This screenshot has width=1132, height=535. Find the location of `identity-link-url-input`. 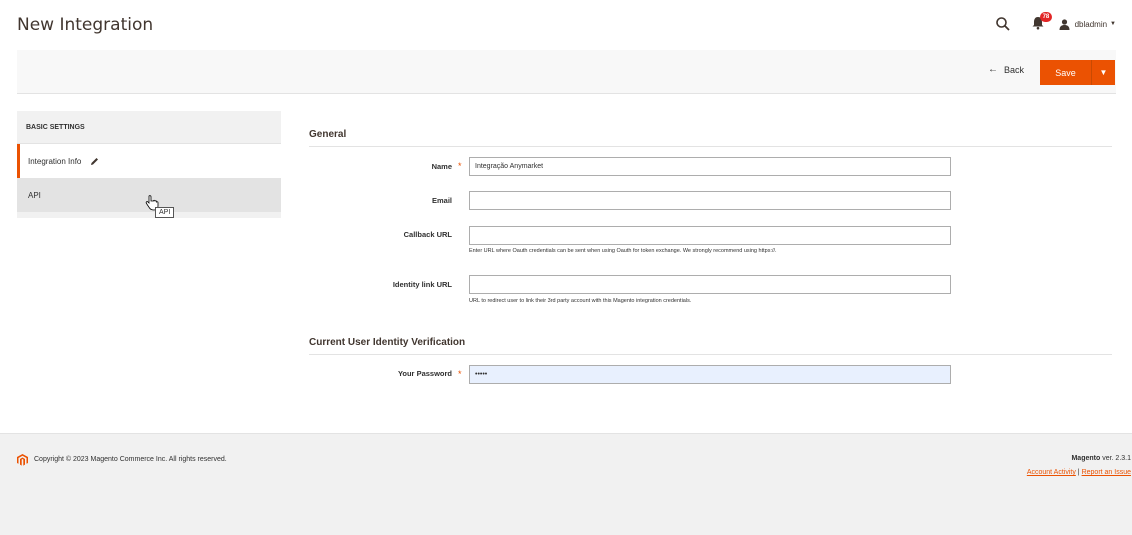

identity-link-url-input is located at coordinates (710, 284).